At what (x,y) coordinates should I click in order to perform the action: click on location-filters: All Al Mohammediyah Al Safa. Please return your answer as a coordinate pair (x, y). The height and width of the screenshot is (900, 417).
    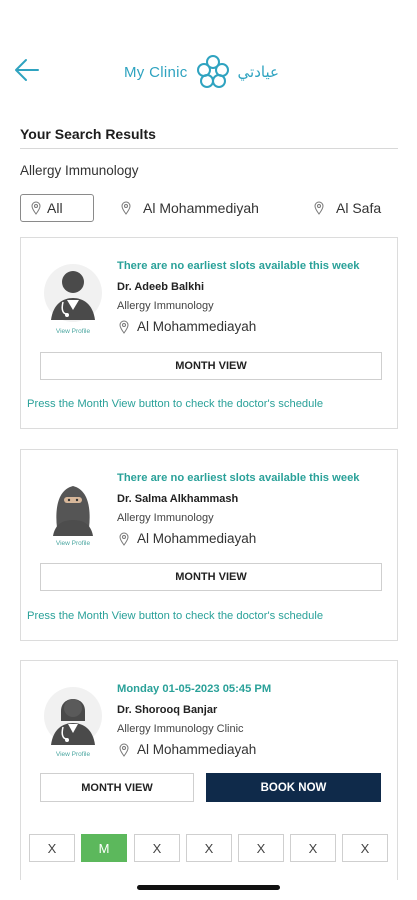
    Looking at the image, I should click on (209, 208).